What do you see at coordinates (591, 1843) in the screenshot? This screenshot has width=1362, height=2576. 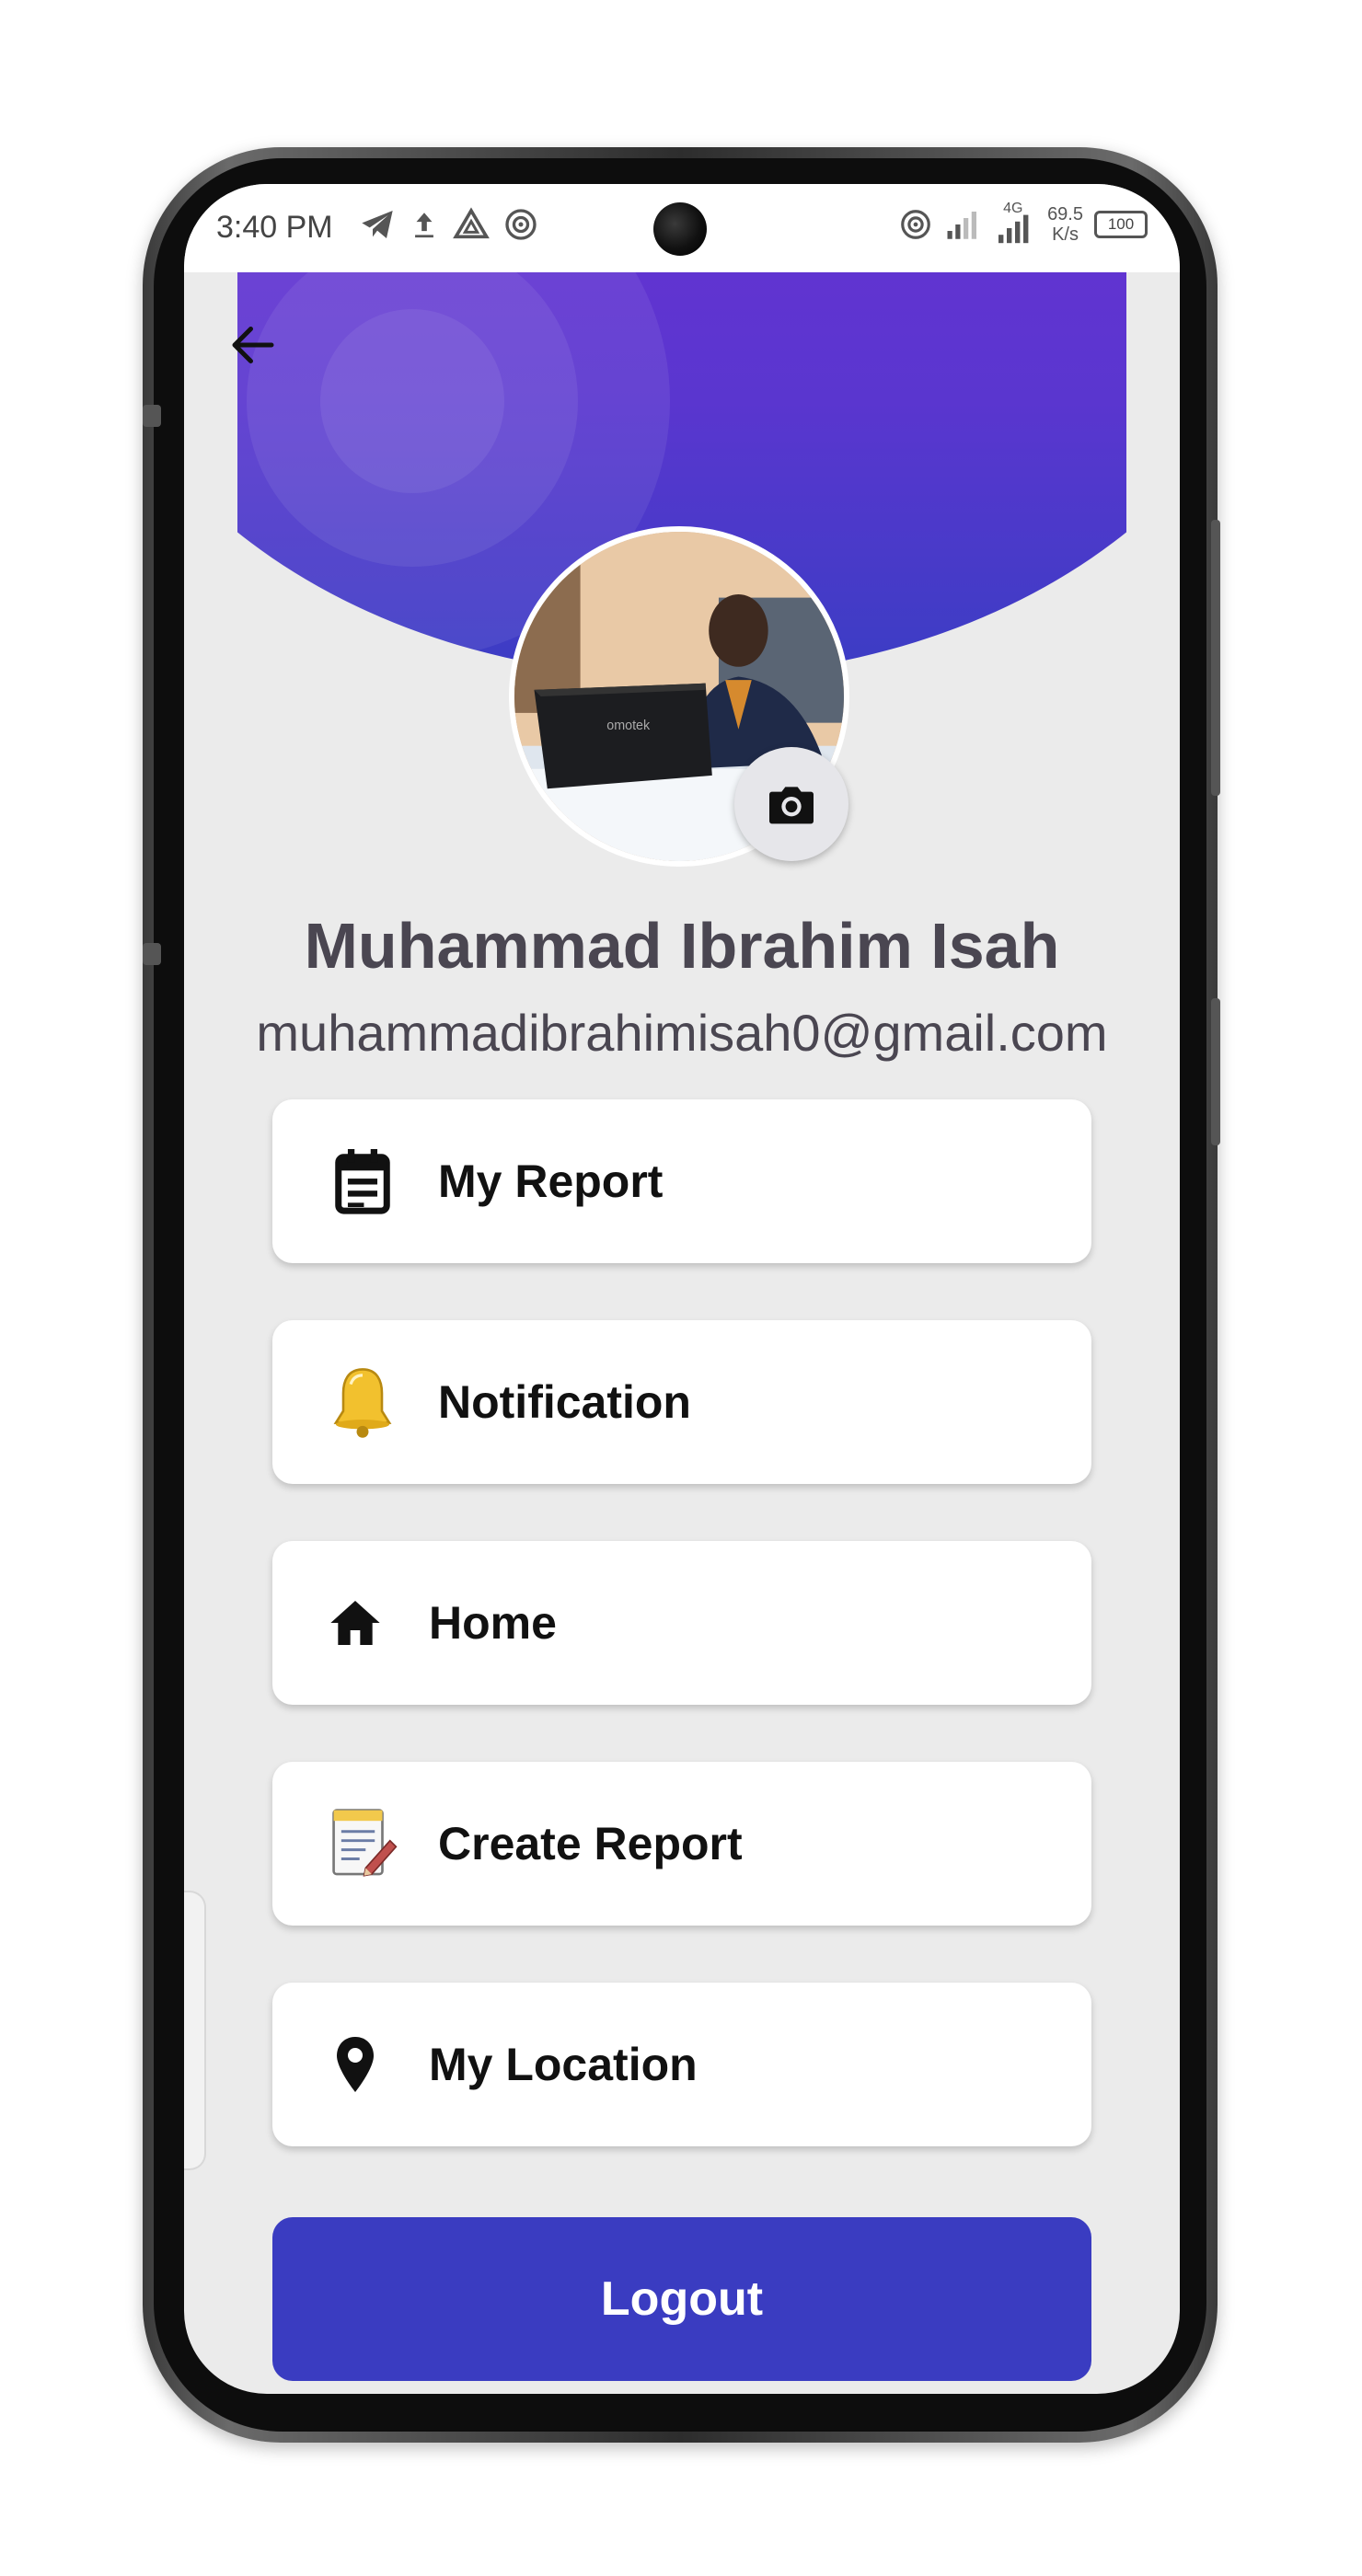 I see `menu-item-label: Create Report` at bounding box center [591, 1843].